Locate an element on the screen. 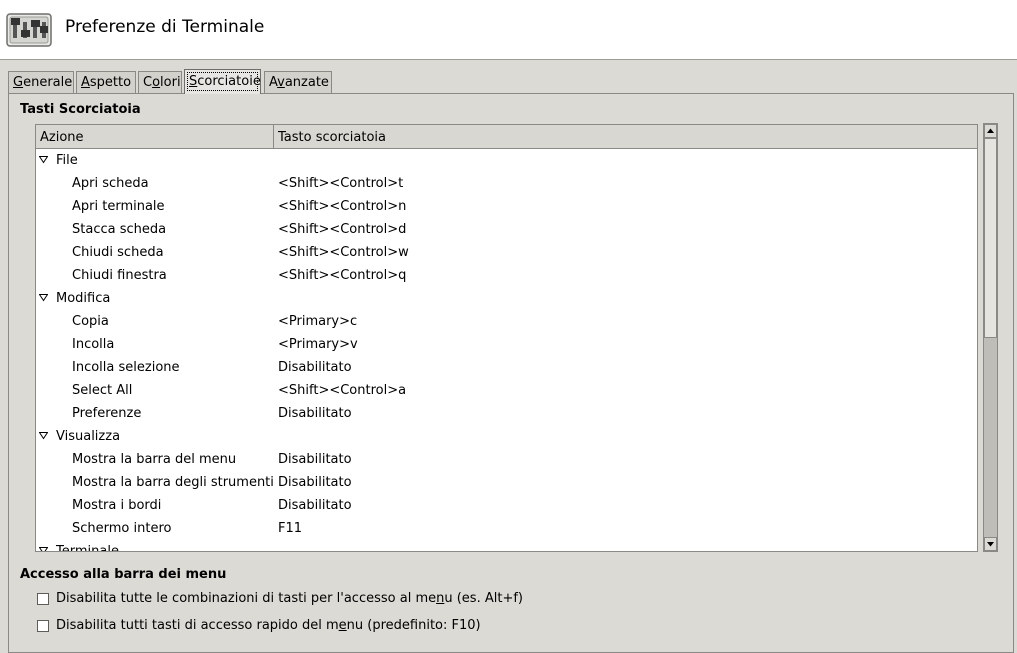  action-label: Stacca scheda is located at coordinates (119, 229).